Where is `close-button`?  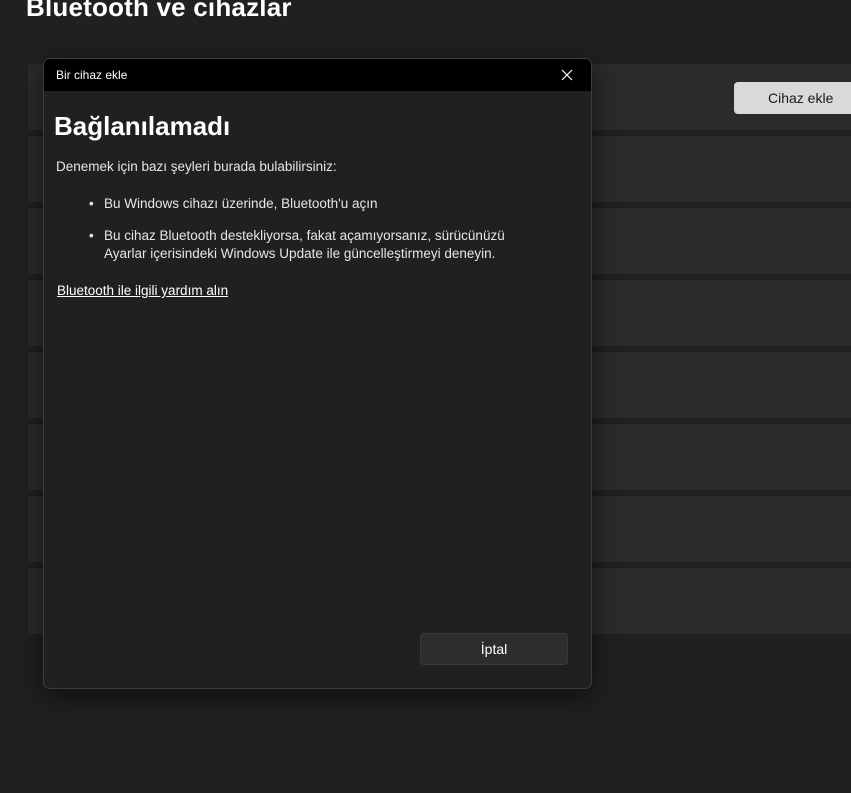 close-button is located at coordinates (567, 75).